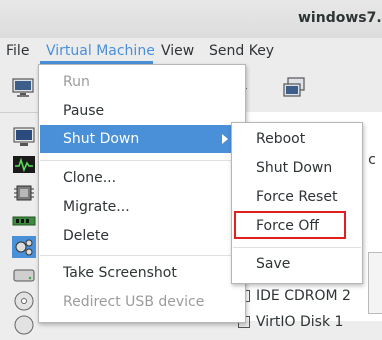 Image resolution: width=382 pixels, height=340 pixels. What do you see at coordinates (24, 247) in the screenshot?
I see `boot-options-icon` at bounding box center [24, 247].